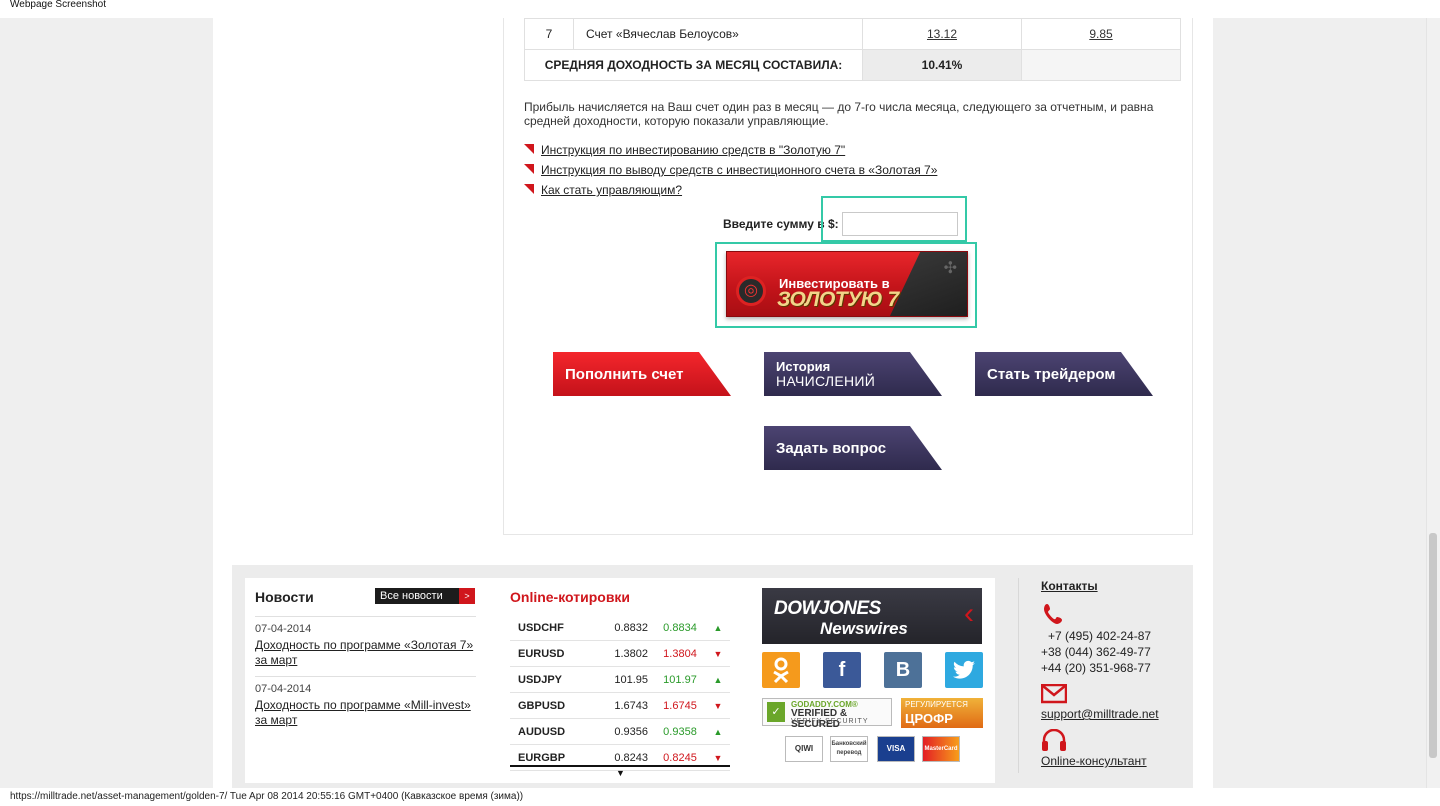 The height and width of the screenshot is (806, 1440). I want to click on vertical-scrollbar, so click(1433, 403).